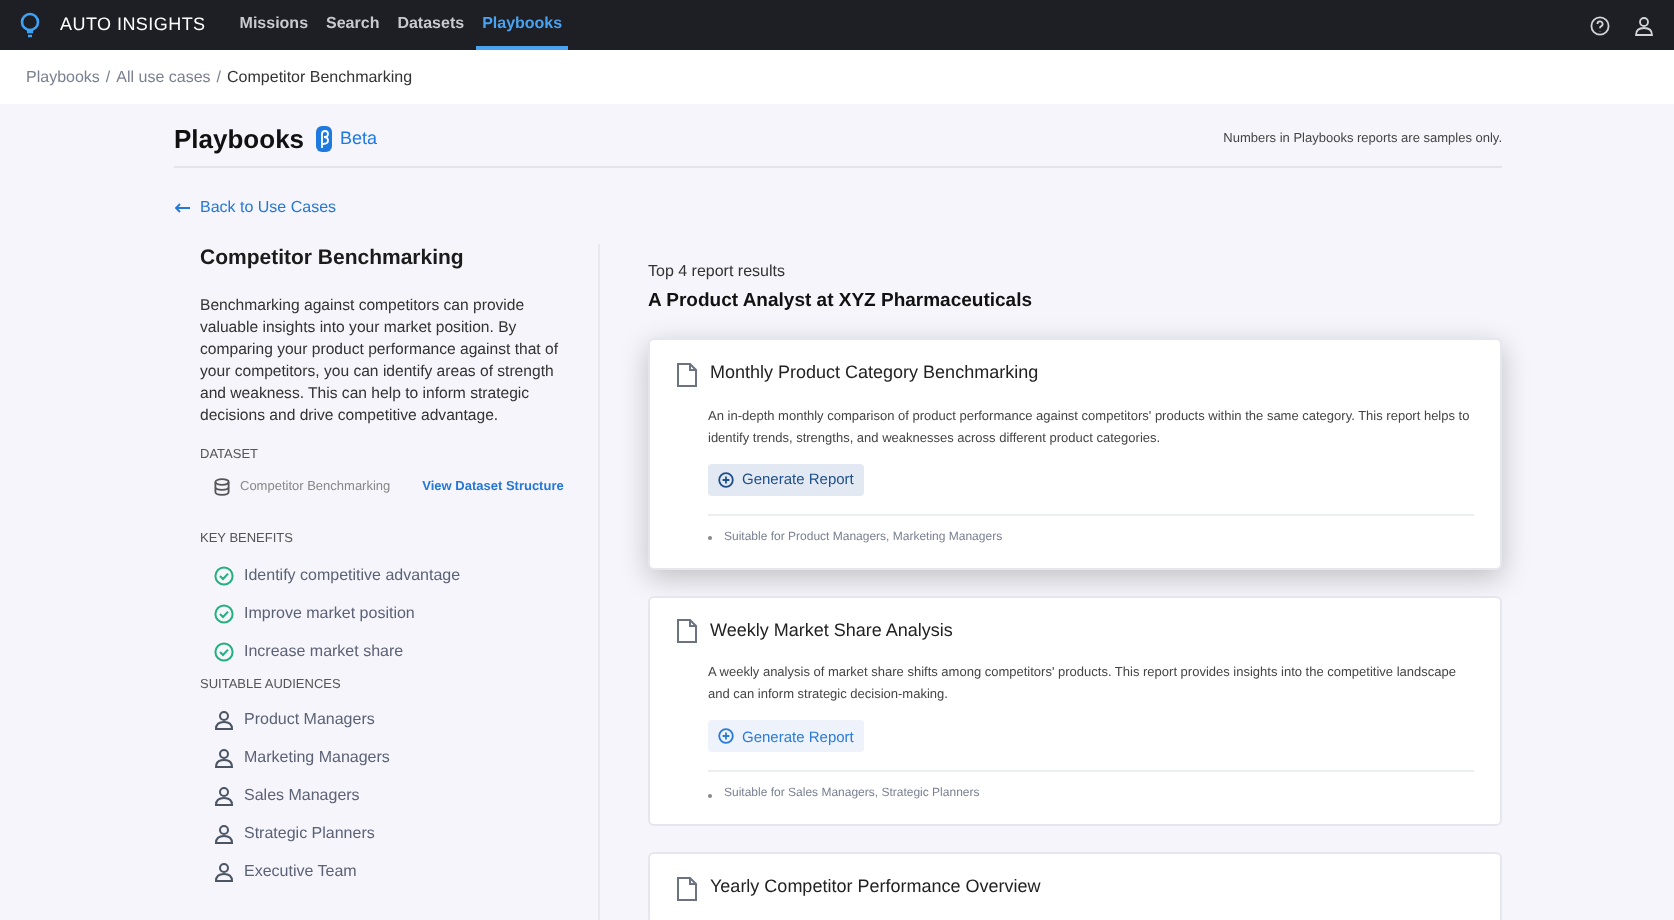 This screenshot has width=1674, height=920. What do you see at coordinates (717, 272) in the screenshot?
I see `results-count: Top 4 report results` at bounding box center [717, 272].